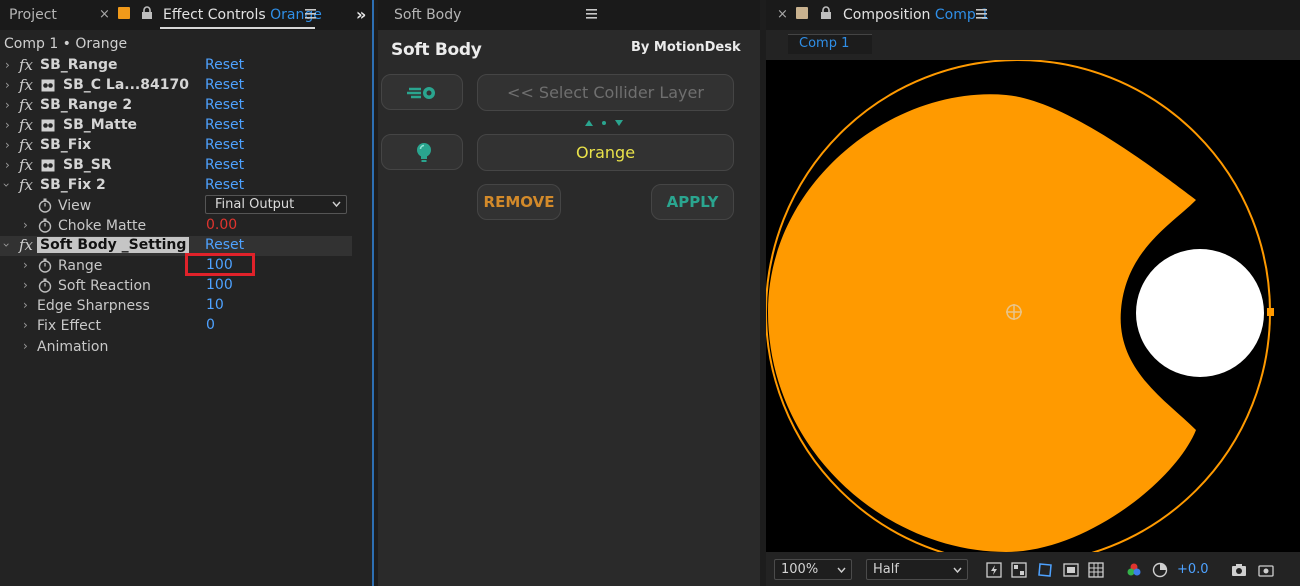 The width and height of the screenshot is (1300, 586). What do you see at coordinates (1033, 570) in the screenshot?
I see `viewer-toolbar: 100% Half +0.0` at bounding box center [1033, 570].